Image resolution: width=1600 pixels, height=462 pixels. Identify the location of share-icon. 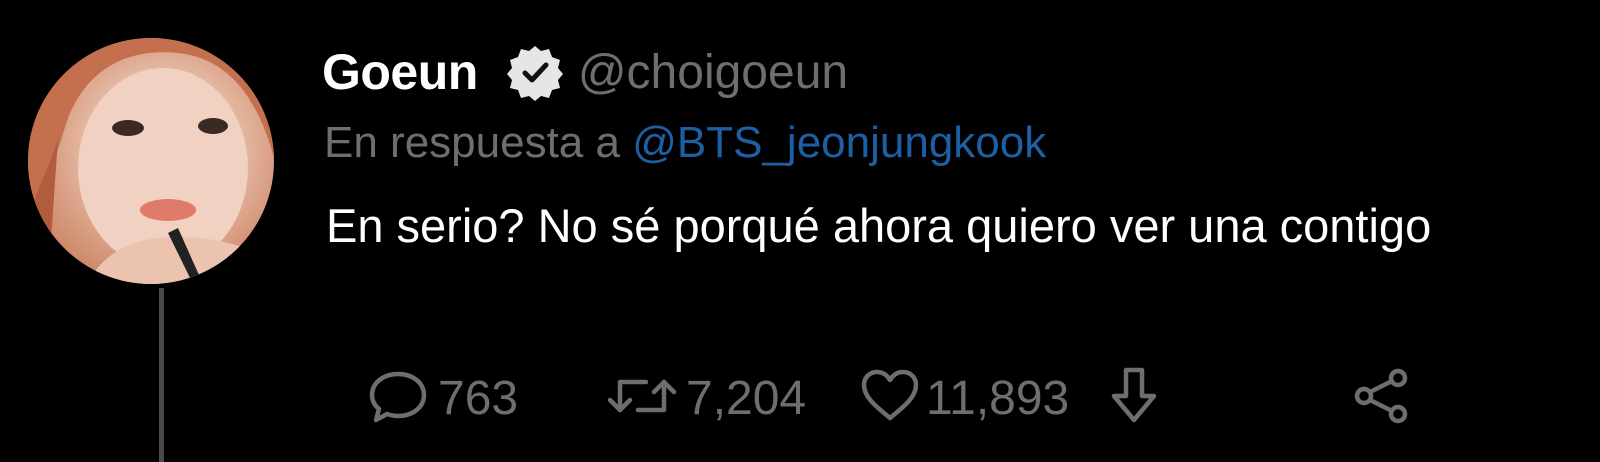
(1382, 398).